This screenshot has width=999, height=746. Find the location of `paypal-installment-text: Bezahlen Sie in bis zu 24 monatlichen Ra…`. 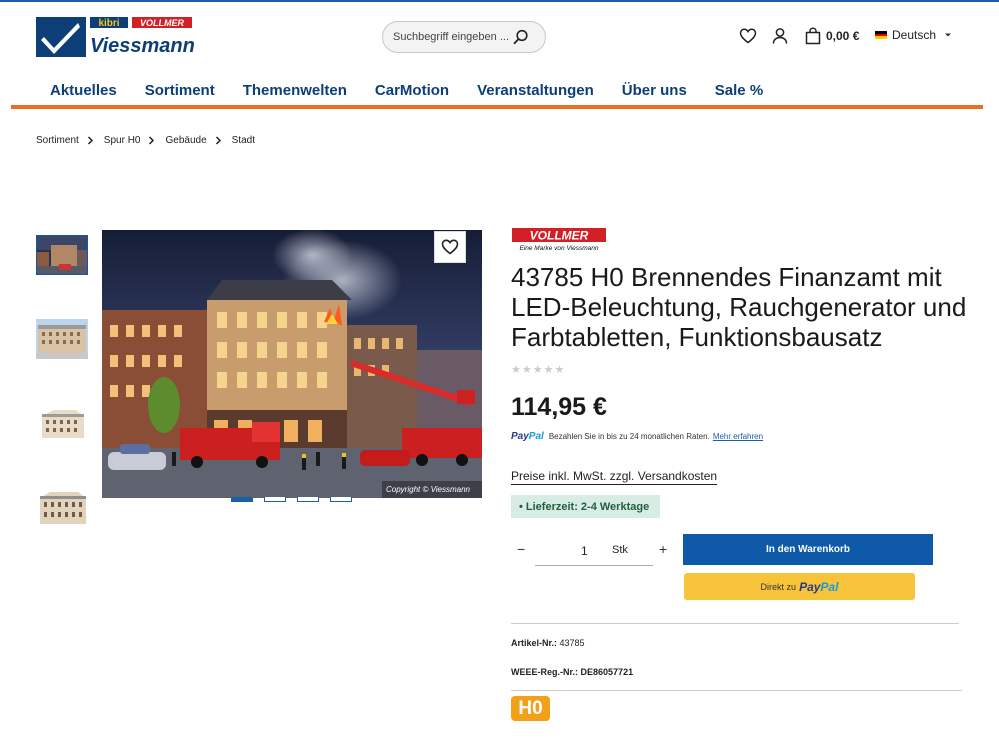

paypal-installment-text: Bezahlen Sie in bis zu 24 monatlichen Ra… is located at coordinates (629, 436).